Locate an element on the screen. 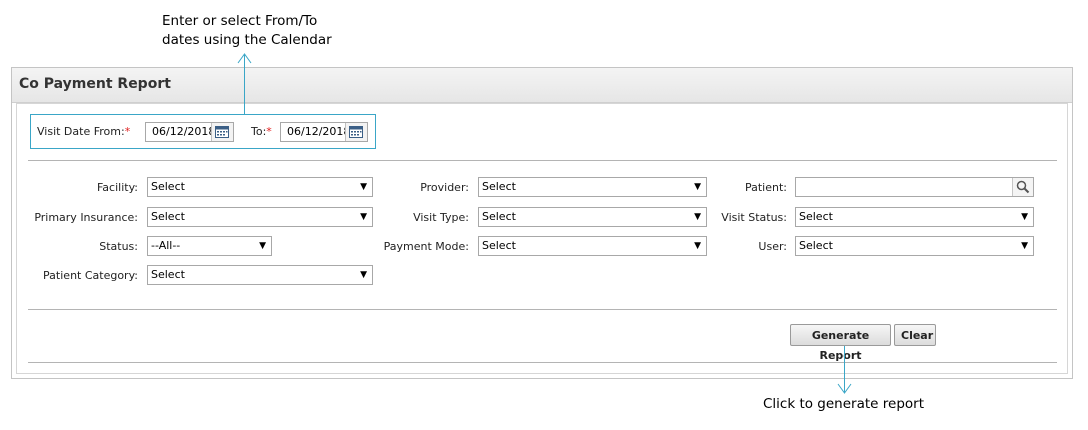 The image size is (1088, 430). status-label: Status: is located at coordinates (118, 246).